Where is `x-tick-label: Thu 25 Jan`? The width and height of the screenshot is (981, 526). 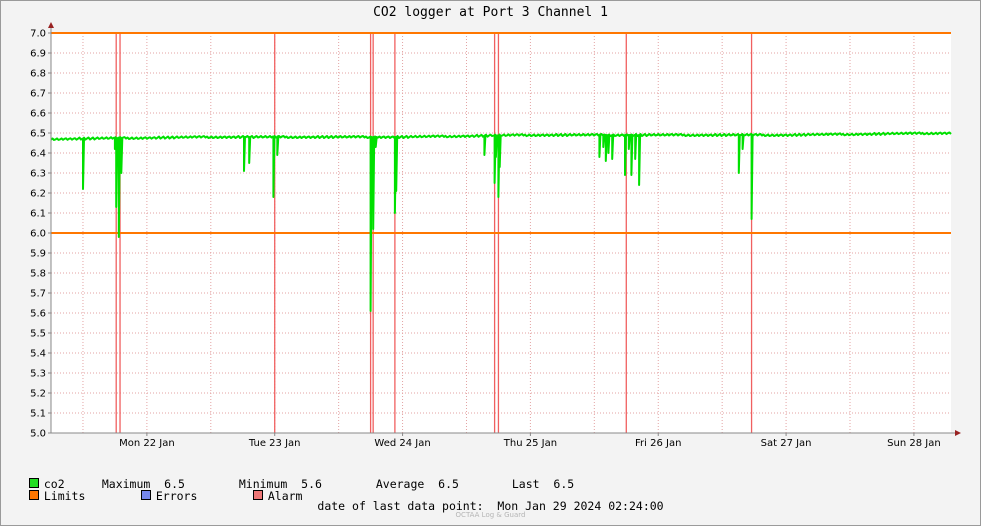
x-tick-label: Thu 25 Jan is located at coordinates (530, 443).